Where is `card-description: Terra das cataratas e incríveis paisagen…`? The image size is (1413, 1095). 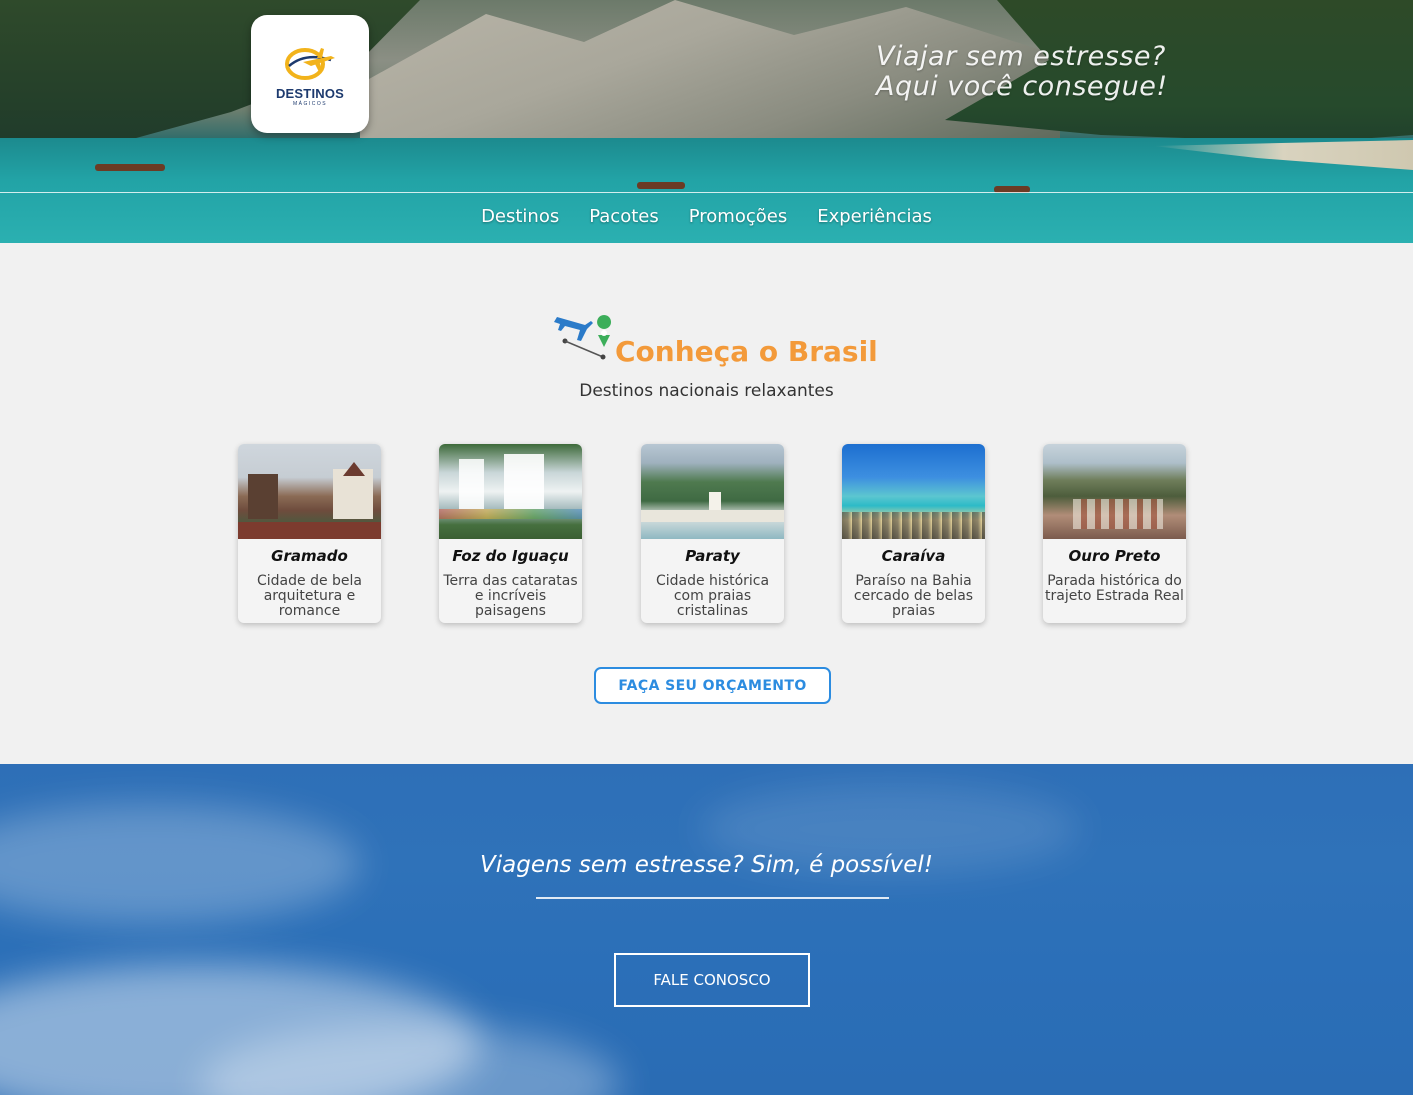 card-description: Terra das cataratas e incríveis paisagen… is located at coordinates (510, 596).